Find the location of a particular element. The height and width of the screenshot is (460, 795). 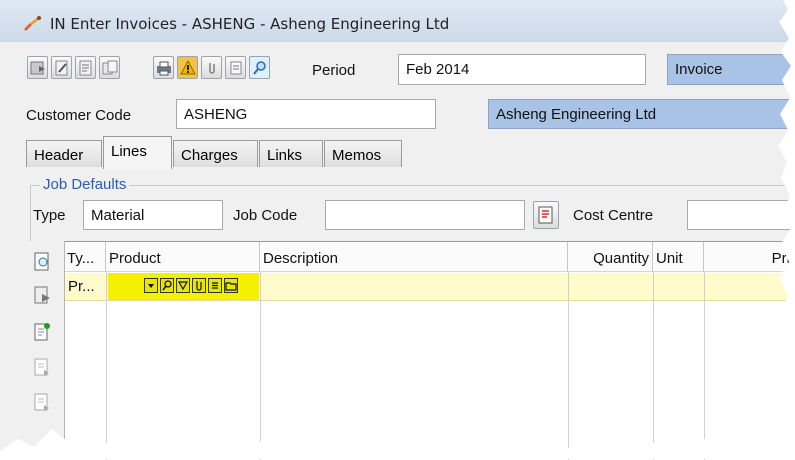

period-field: Feb 2014 is located at coordinates (522, 69).